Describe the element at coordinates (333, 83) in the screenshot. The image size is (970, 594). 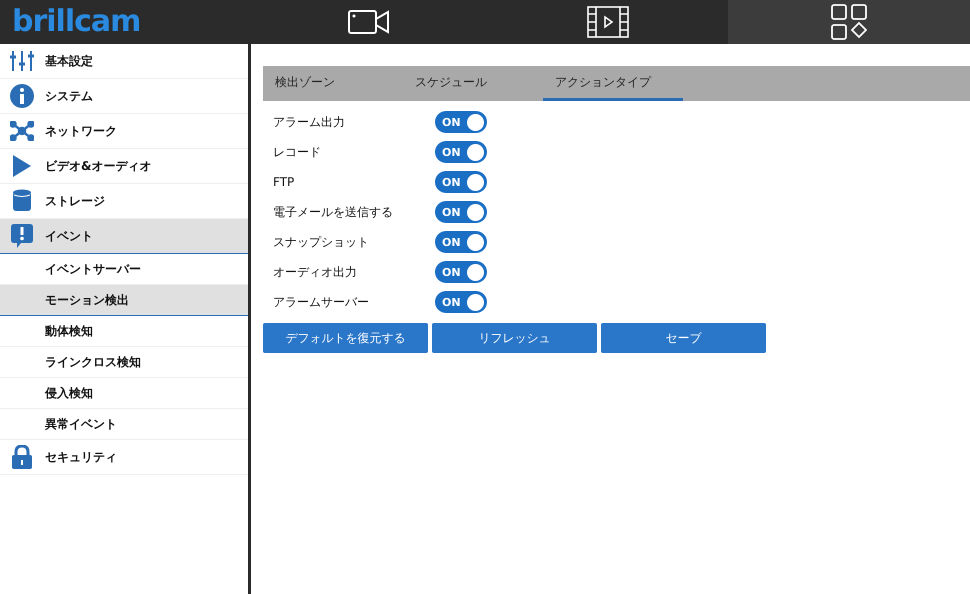
I see `tab: 検出ゾーン` at that location.